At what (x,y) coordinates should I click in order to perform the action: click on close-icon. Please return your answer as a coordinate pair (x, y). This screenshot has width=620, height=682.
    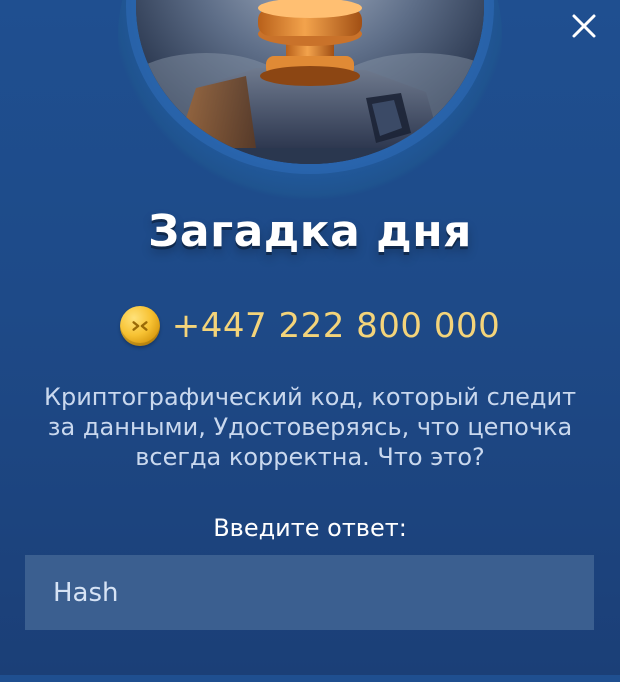
    Looking at the image, I should click on (584, 26).